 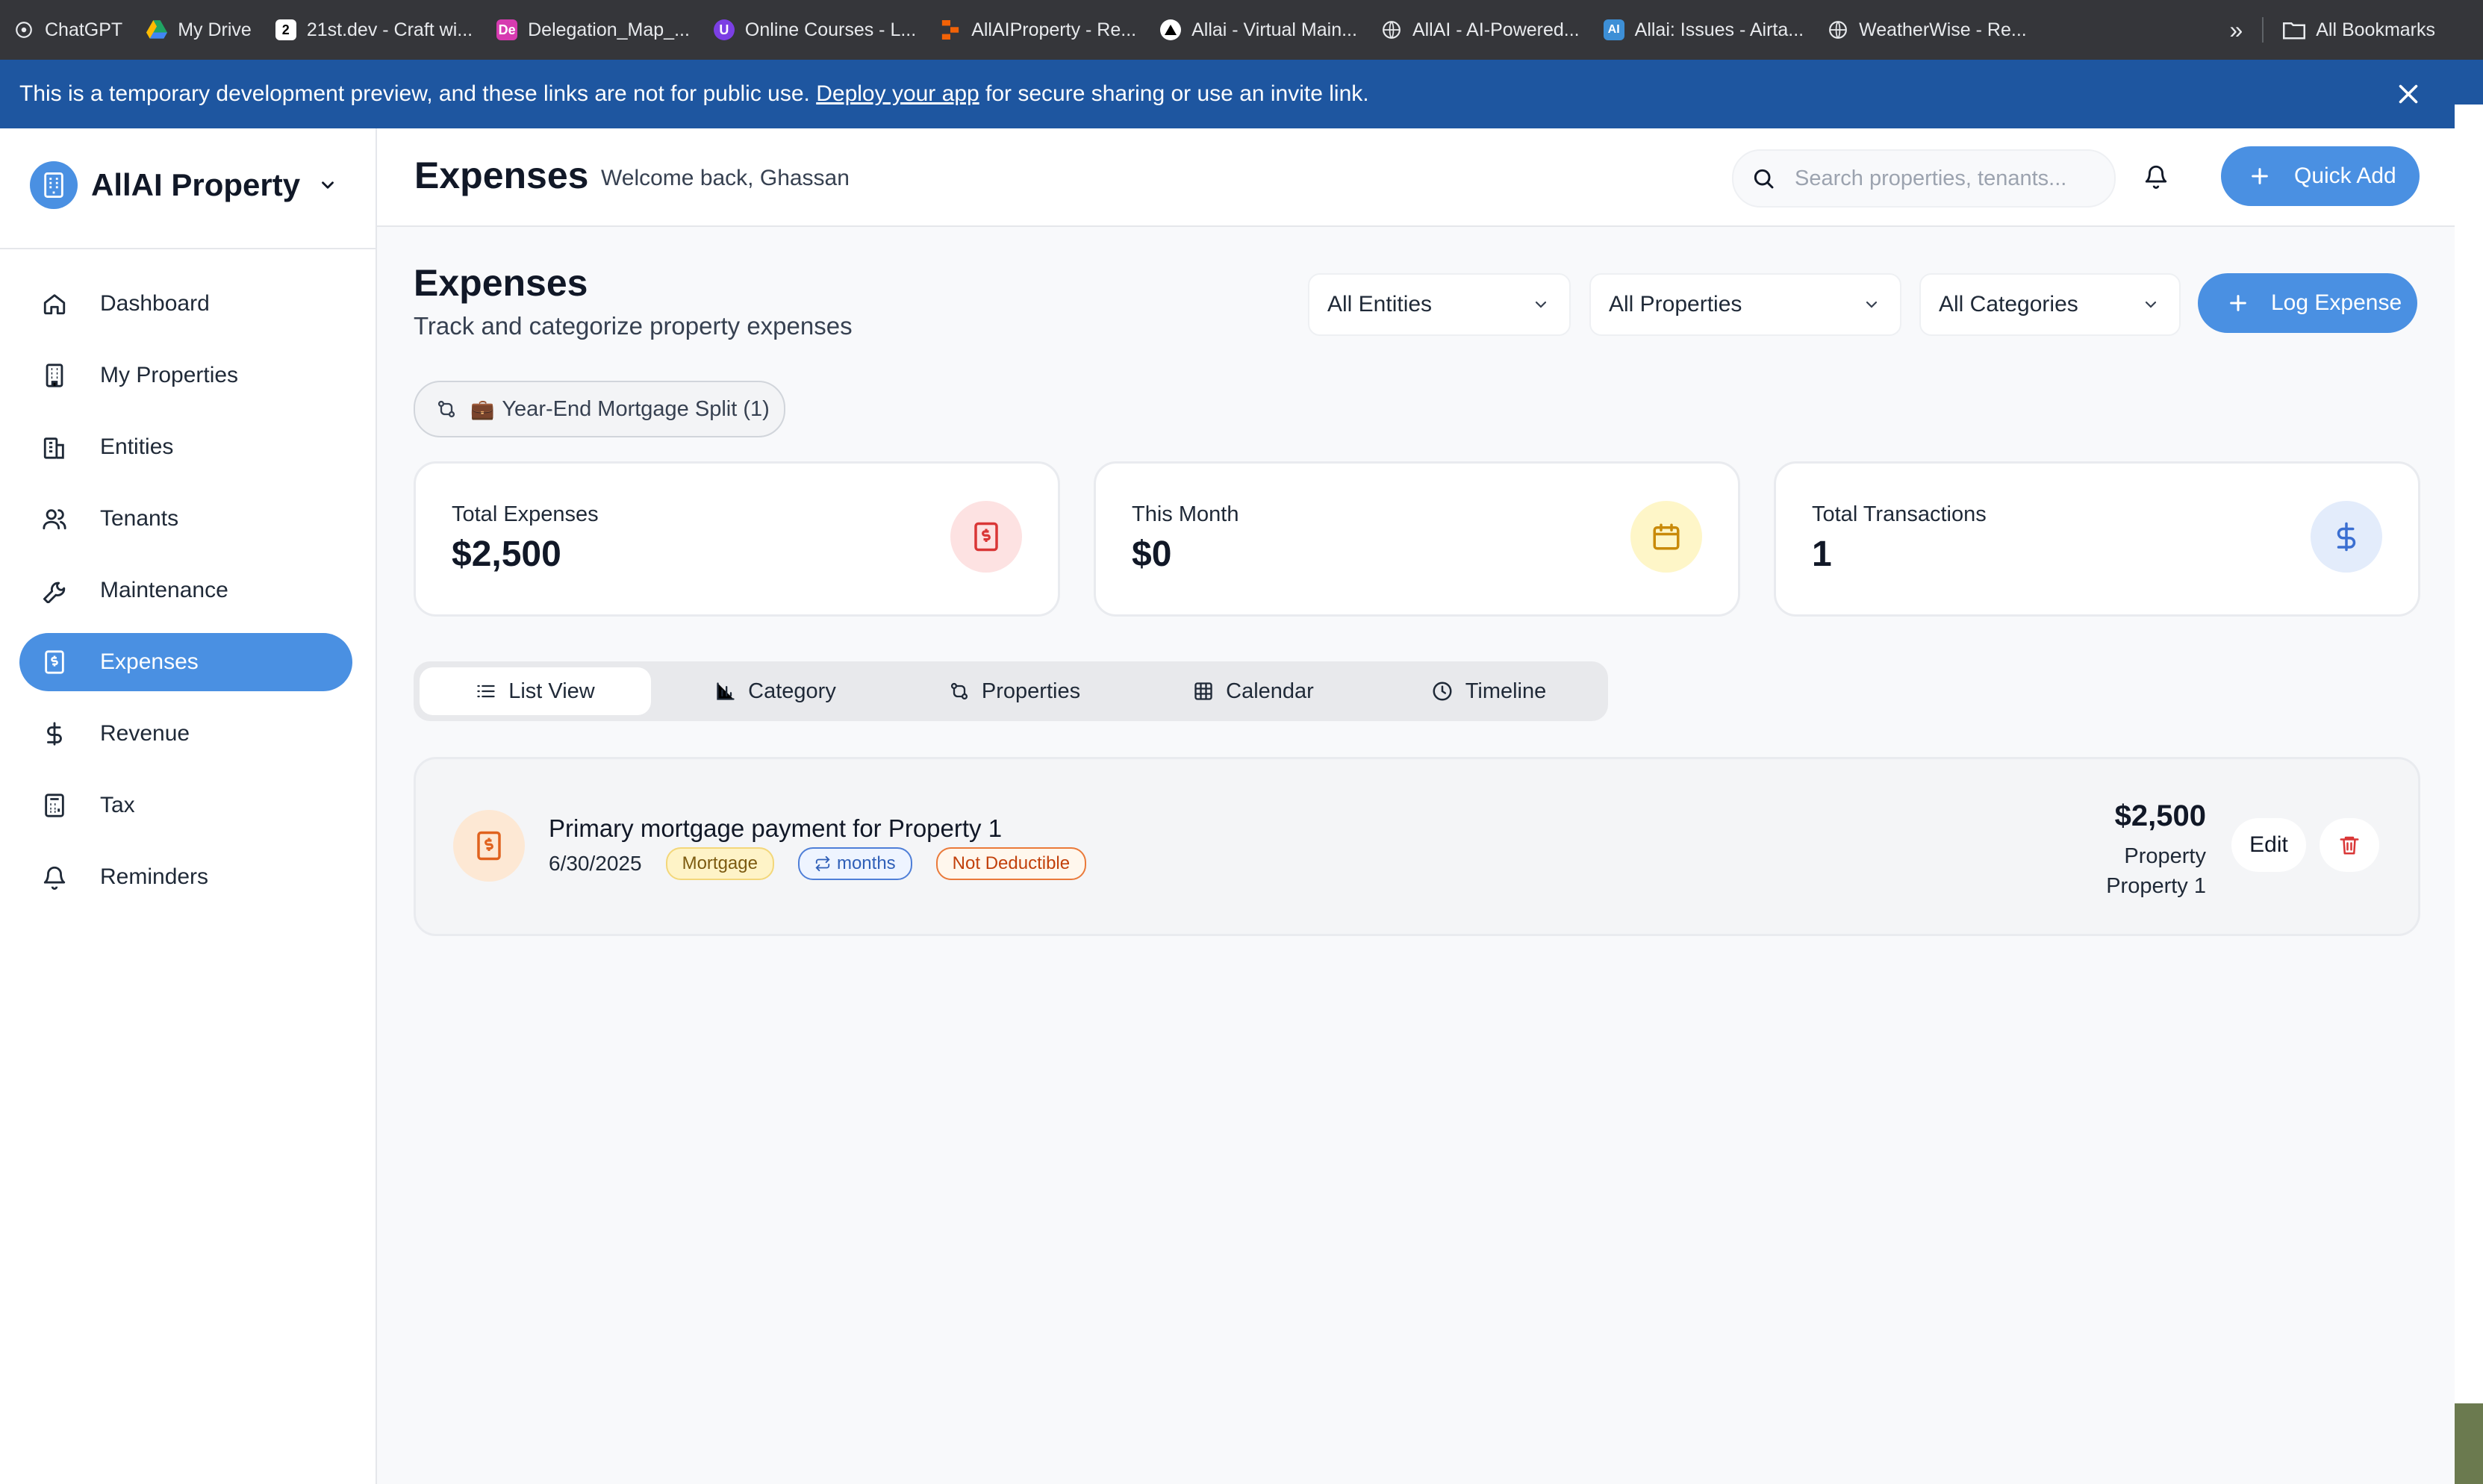 I want to click on sidebar-item-maintenance: Maintenance, so click(x=185, y=590).